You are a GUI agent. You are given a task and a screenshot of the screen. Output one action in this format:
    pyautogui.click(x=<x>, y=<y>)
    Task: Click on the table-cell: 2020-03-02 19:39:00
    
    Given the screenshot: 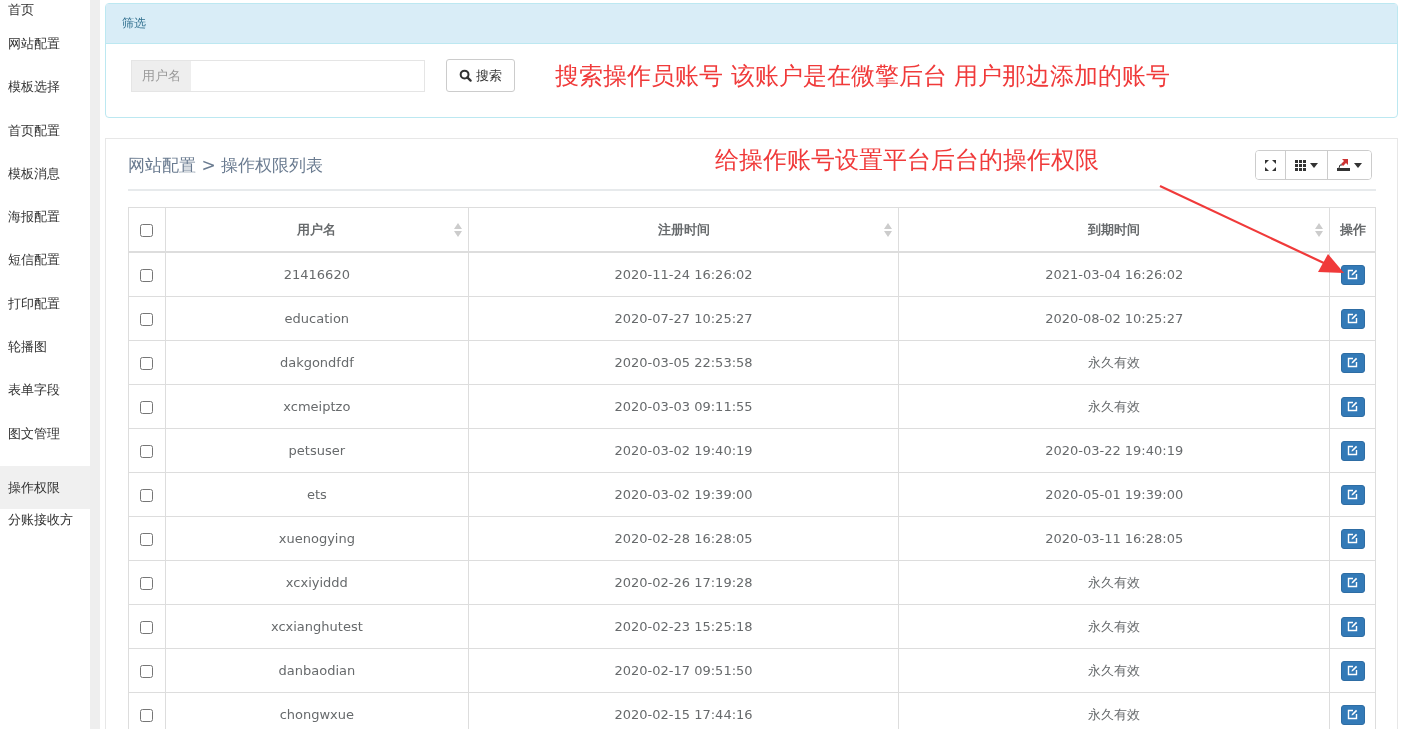 What is the action you would take?
    pyautogui.click(x=683, y=494)
    